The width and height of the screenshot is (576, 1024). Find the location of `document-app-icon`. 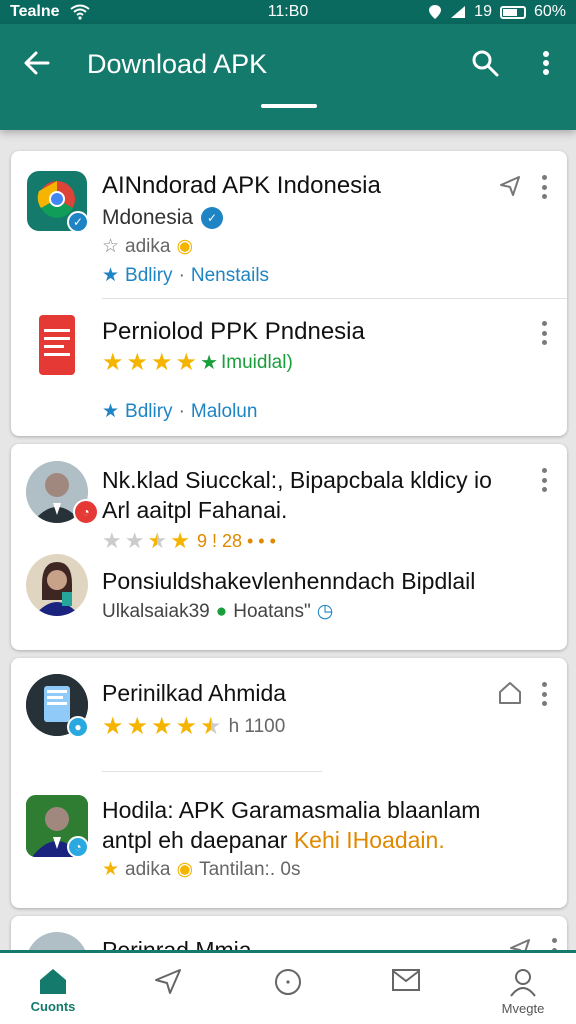

document-app-icon is located at coordinates (56, 345).